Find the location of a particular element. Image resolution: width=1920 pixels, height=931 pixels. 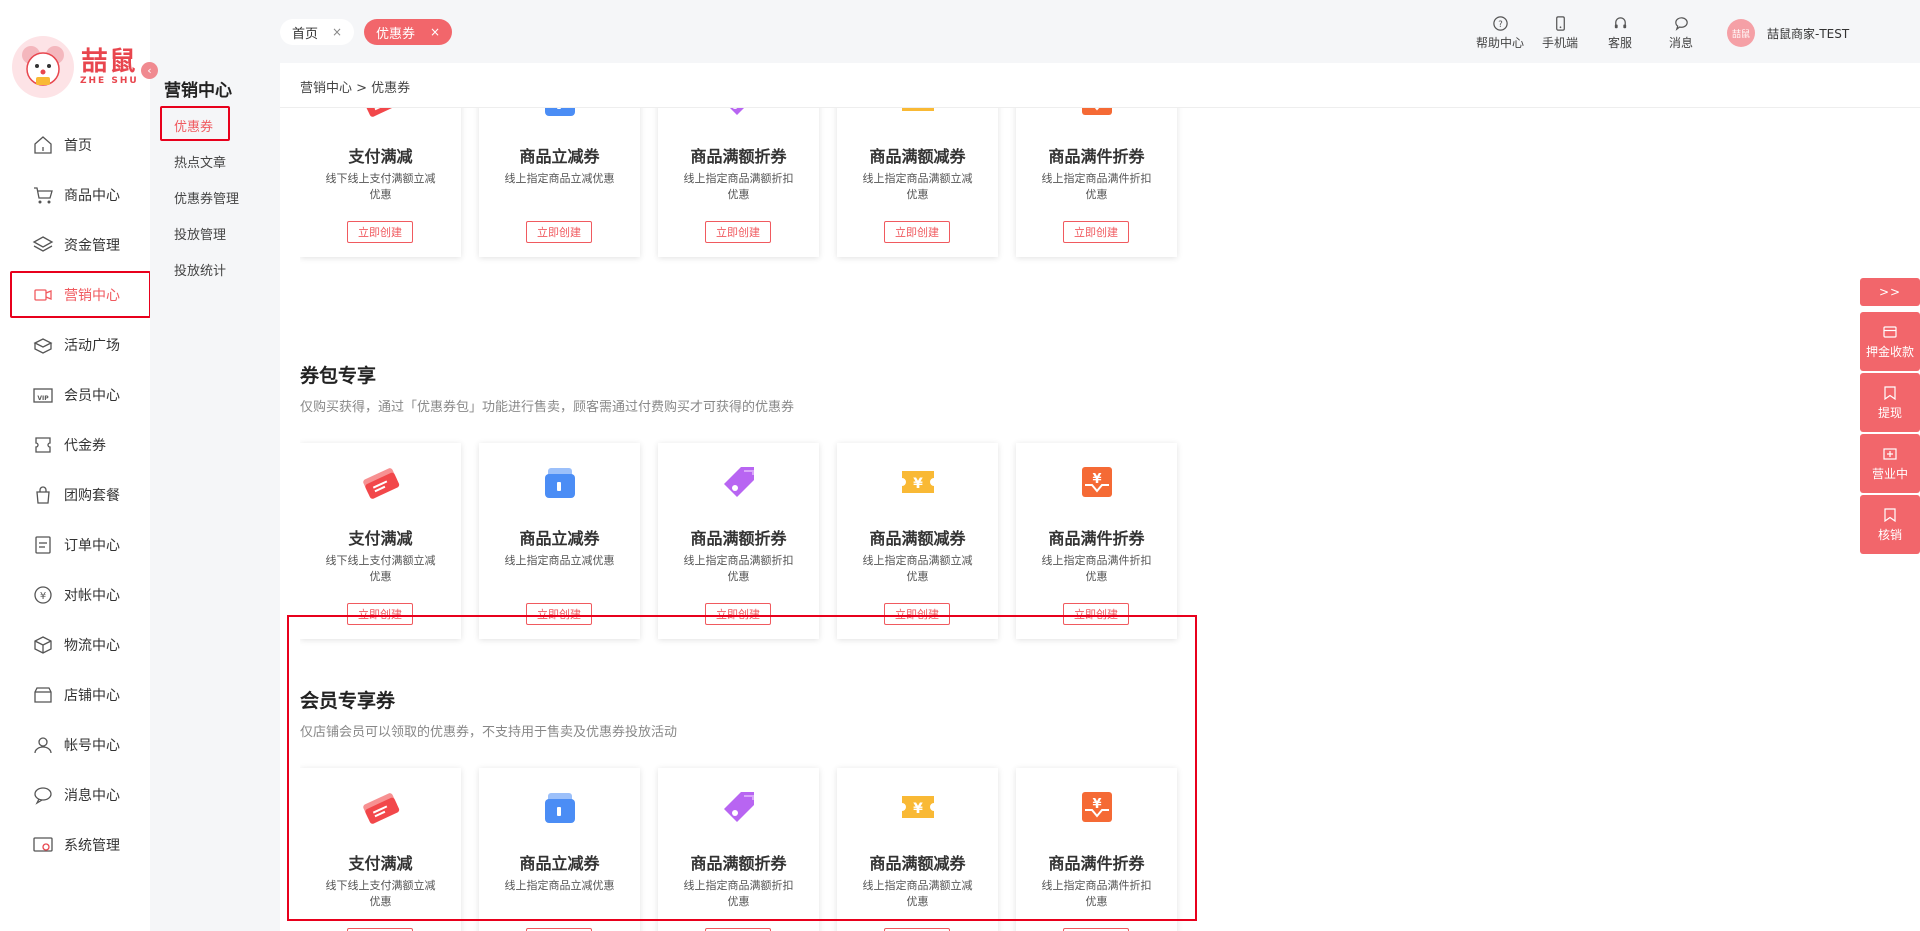

coupon-card: 商品满额折券线上指定商品满额折扣优惠立即创建 is located at coordinates (738, 182).